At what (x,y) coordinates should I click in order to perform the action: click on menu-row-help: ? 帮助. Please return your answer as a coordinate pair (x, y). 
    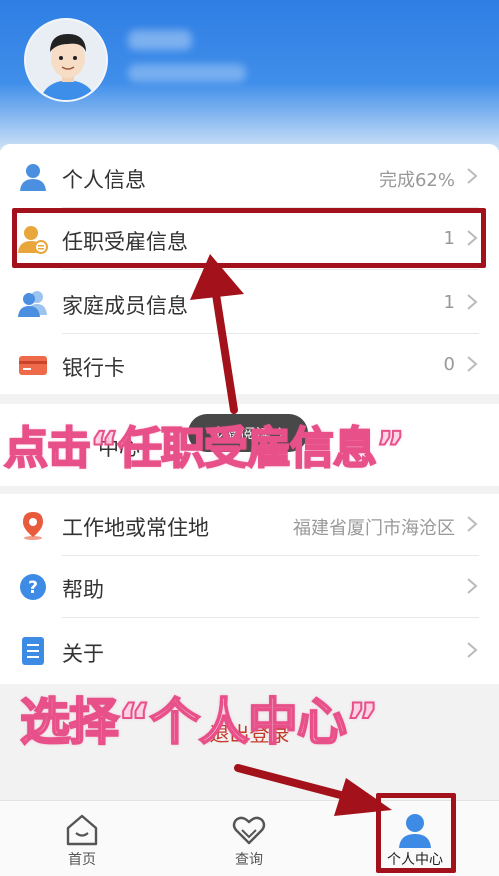
    Looking at the image, I should click on (249, 587).